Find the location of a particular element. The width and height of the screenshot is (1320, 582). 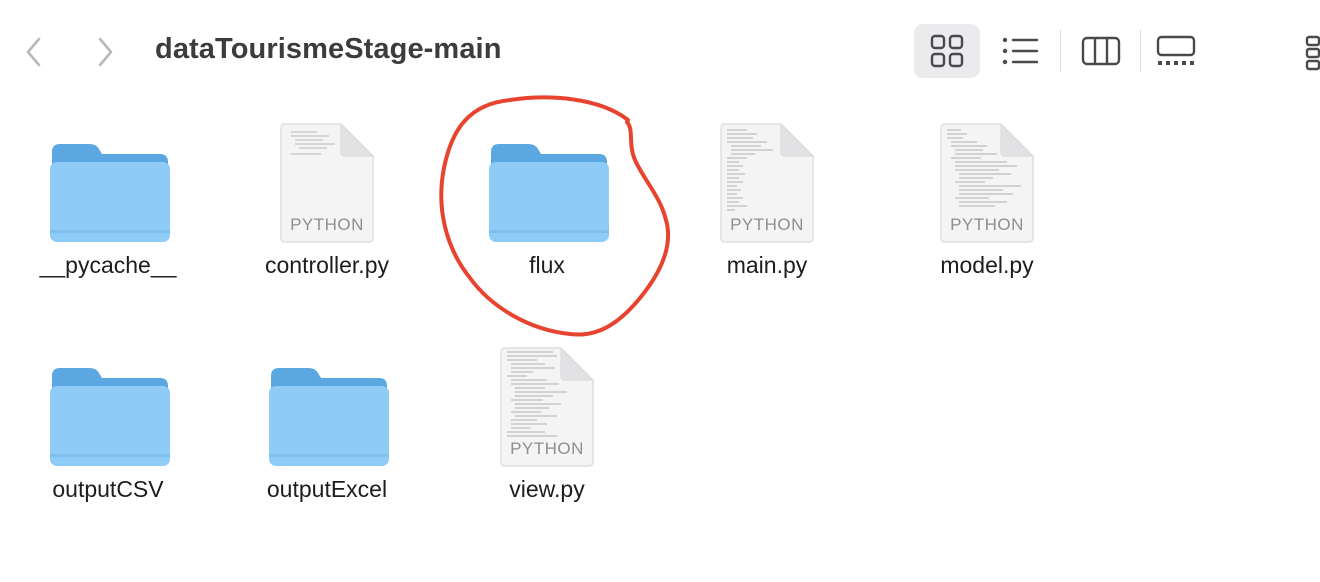

item-name: view.py is located at coordinates (547, 489).